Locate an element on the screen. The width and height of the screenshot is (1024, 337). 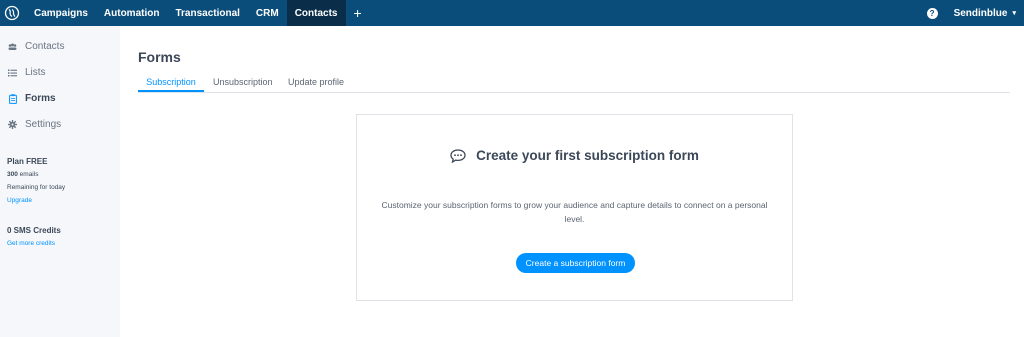
chat-bubble-icon is located at coordinates (458, 155).